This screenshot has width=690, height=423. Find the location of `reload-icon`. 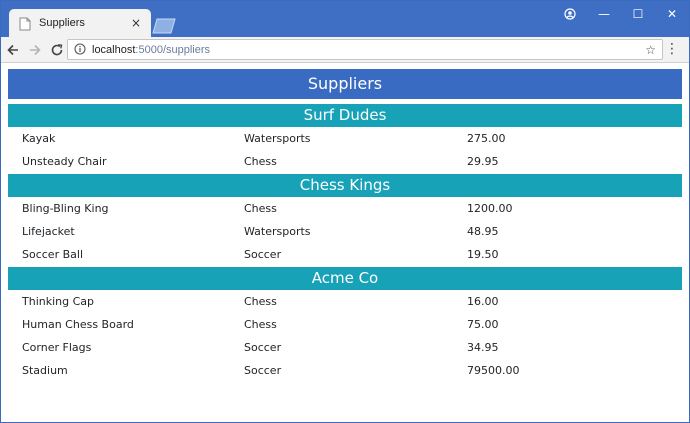

reload-icon is located at coordinates (57, 49).